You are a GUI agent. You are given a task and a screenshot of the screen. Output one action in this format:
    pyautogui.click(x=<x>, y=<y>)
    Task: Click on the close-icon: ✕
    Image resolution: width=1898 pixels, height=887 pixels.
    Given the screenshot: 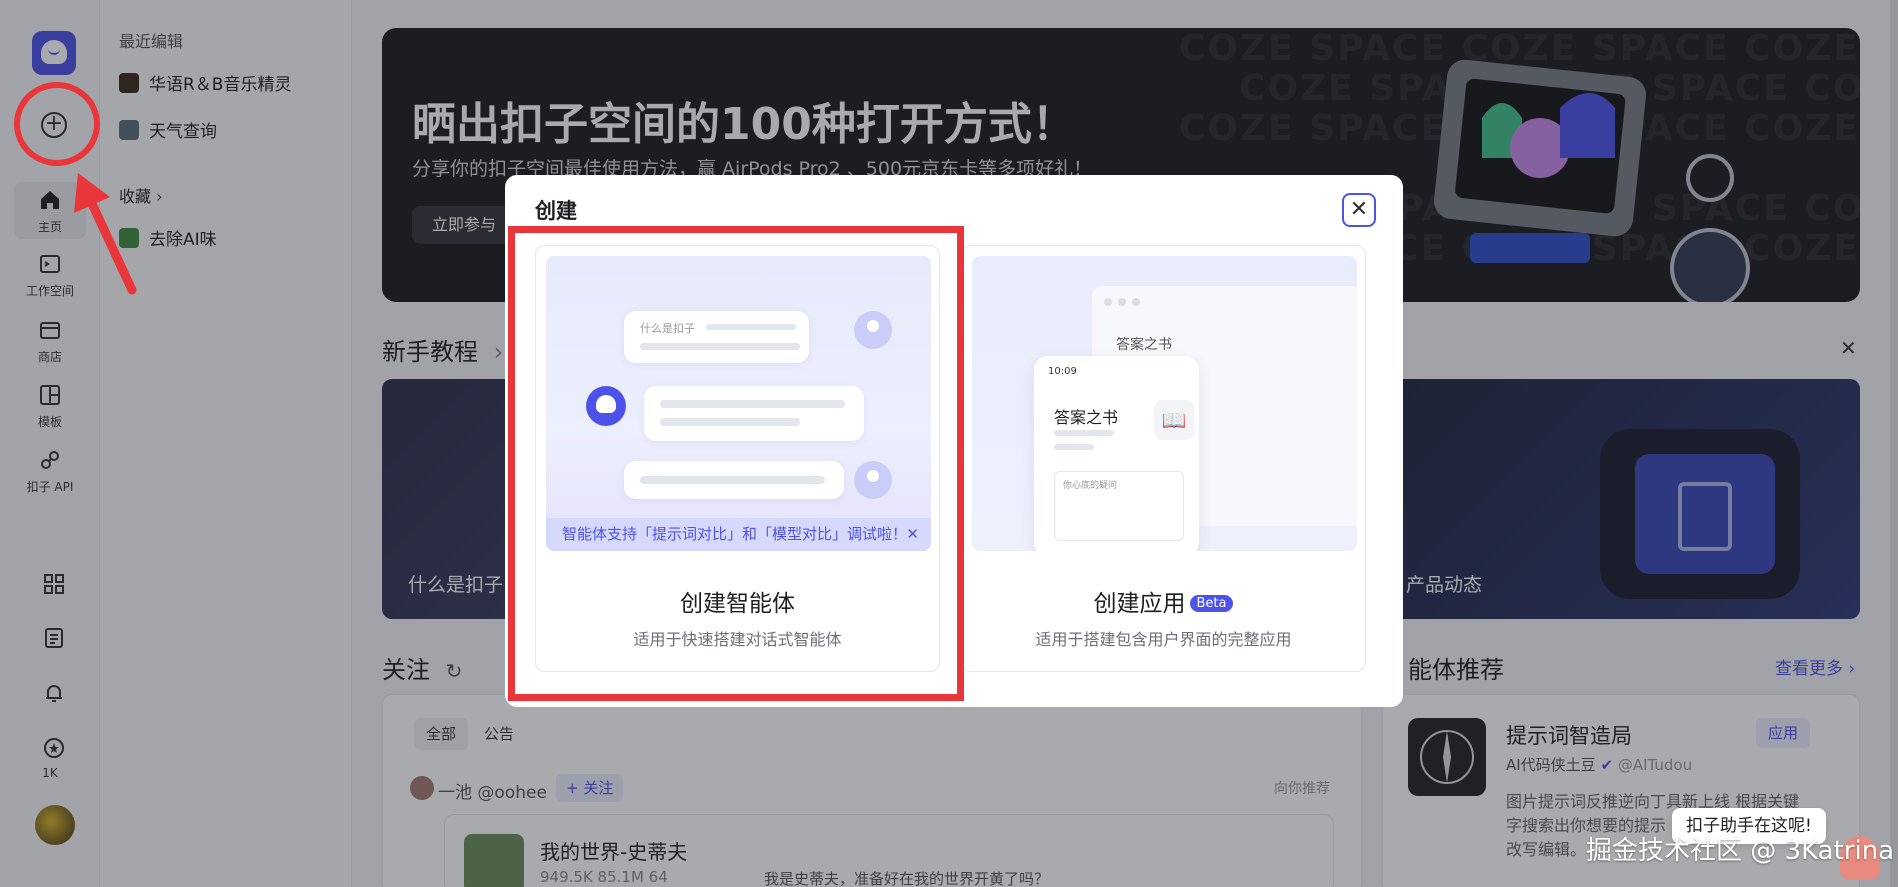 What is the action you would take?
    pyautogui.click(x=1359, y=210)
    